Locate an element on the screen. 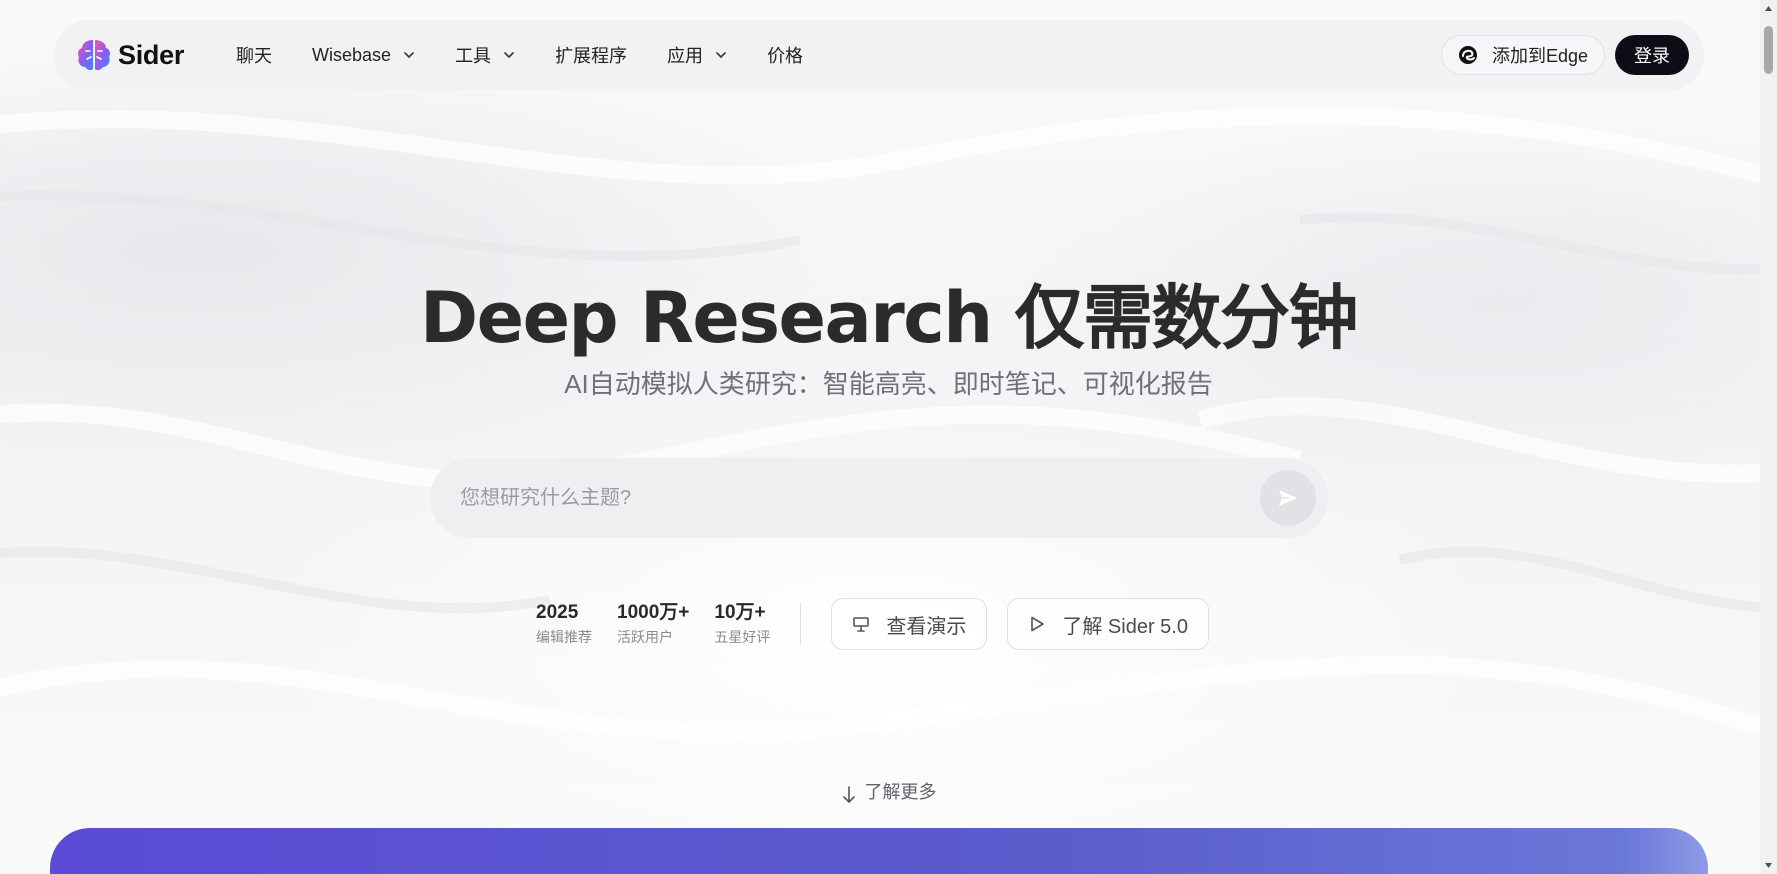 The height and width of the screenshot is (874, 1777). stat-five-star-reviews: 10万+ 五星好评 is located at coordinates (742, 624).